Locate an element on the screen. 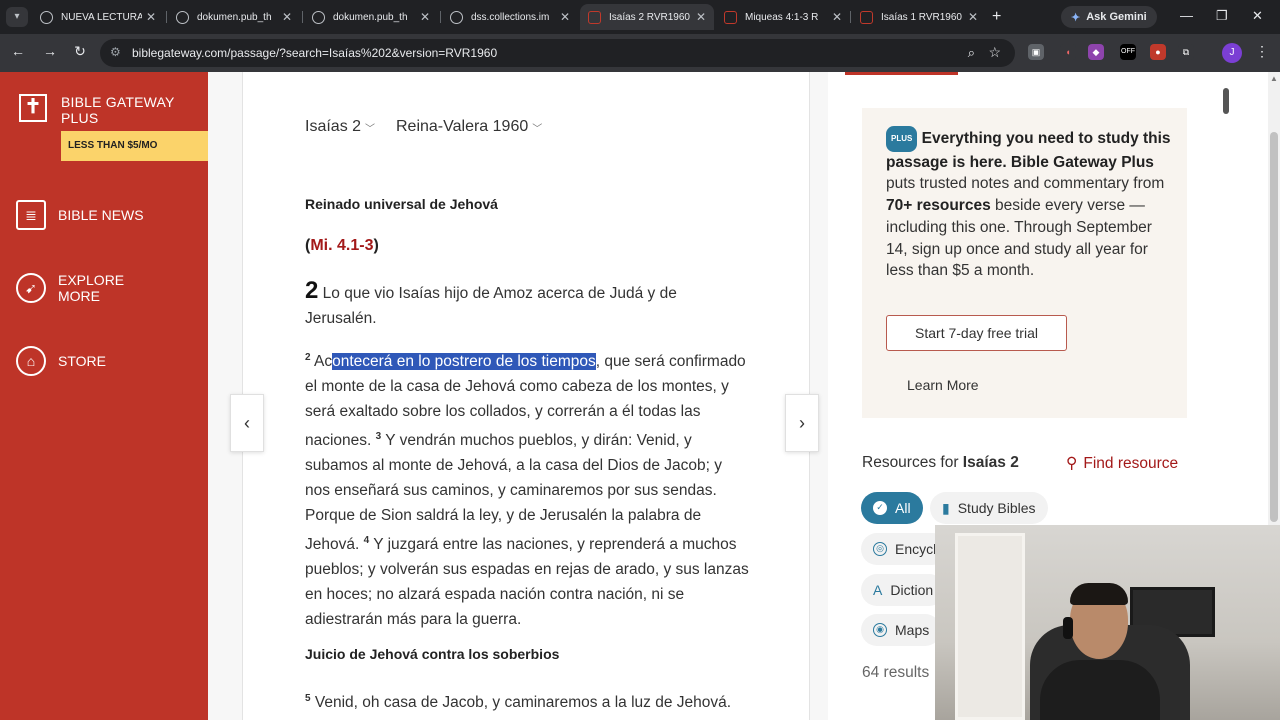  filter-maps: ◉ Maps is located at coordinates (901, 630).